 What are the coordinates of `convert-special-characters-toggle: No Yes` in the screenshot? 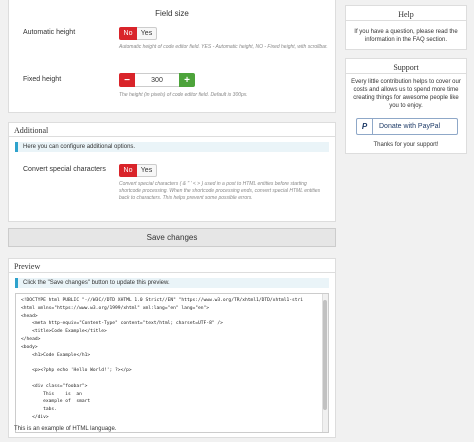 It's located at (138, 170).